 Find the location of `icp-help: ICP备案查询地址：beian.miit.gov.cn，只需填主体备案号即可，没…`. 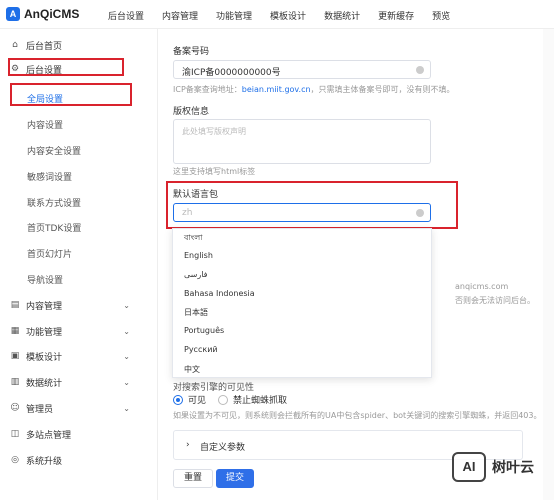

icp-help: ICP备案查询地址：beian.miit.gov.cn，只需填主体备案号即可，没… is located at coordinates (314, 89).